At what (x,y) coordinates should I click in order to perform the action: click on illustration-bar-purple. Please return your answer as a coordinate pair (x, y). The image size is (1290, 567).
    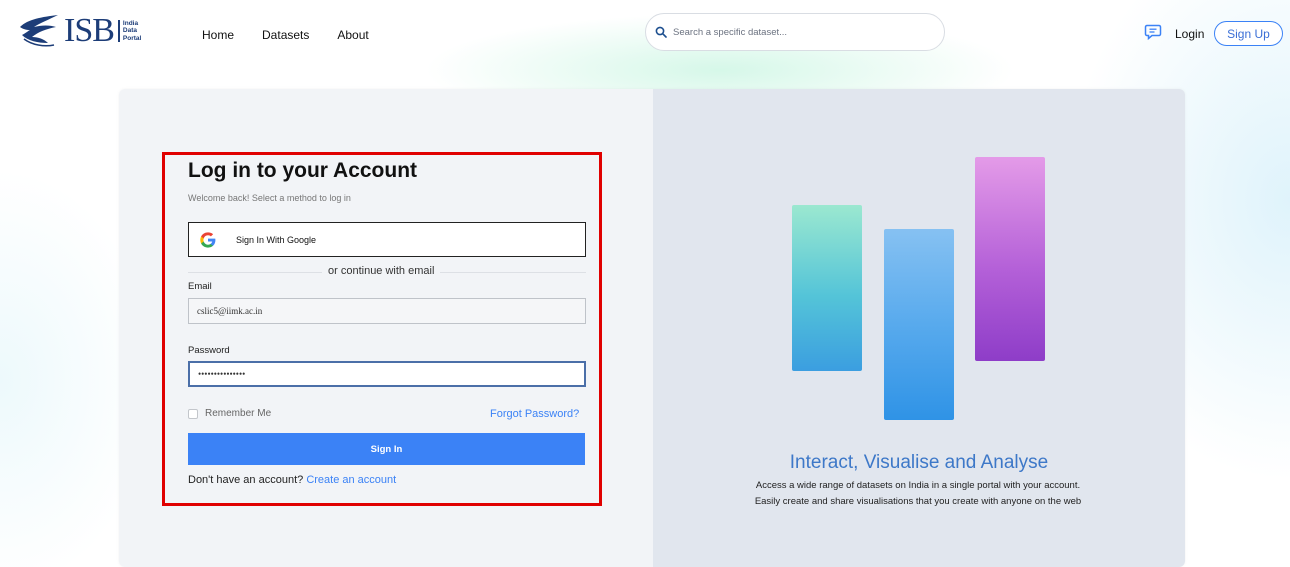
    Looking at the image, I should click on (1010, 259).